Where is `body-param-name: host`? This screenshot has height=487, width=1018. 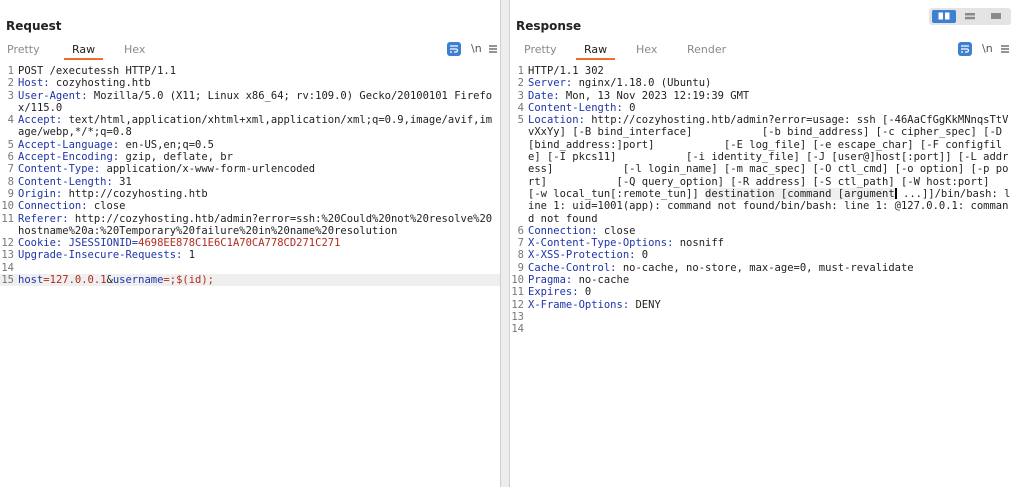 body-param-name: host is located at coordinates (31, 280).